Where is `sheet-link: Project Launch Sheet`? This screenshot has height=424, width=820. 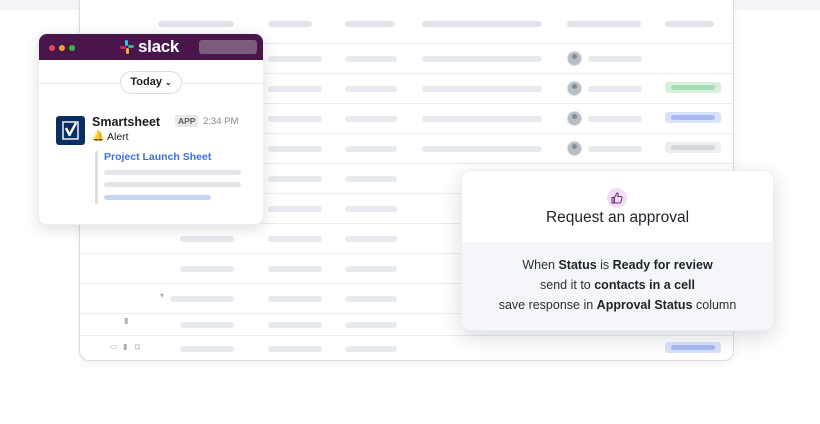 sheet-link: Project Launch Sheet is located at coordinates (157, 157).